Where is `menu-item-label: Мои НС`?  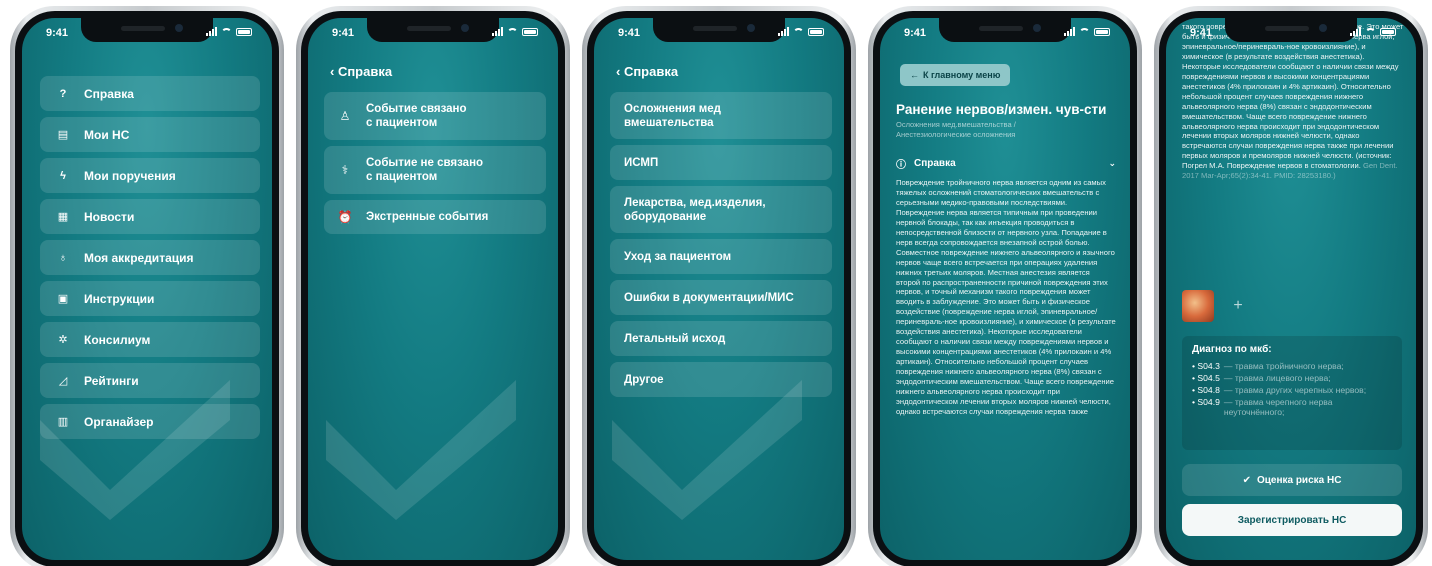
menu-item-label: Мои НС is located at coordinates (107, 134).